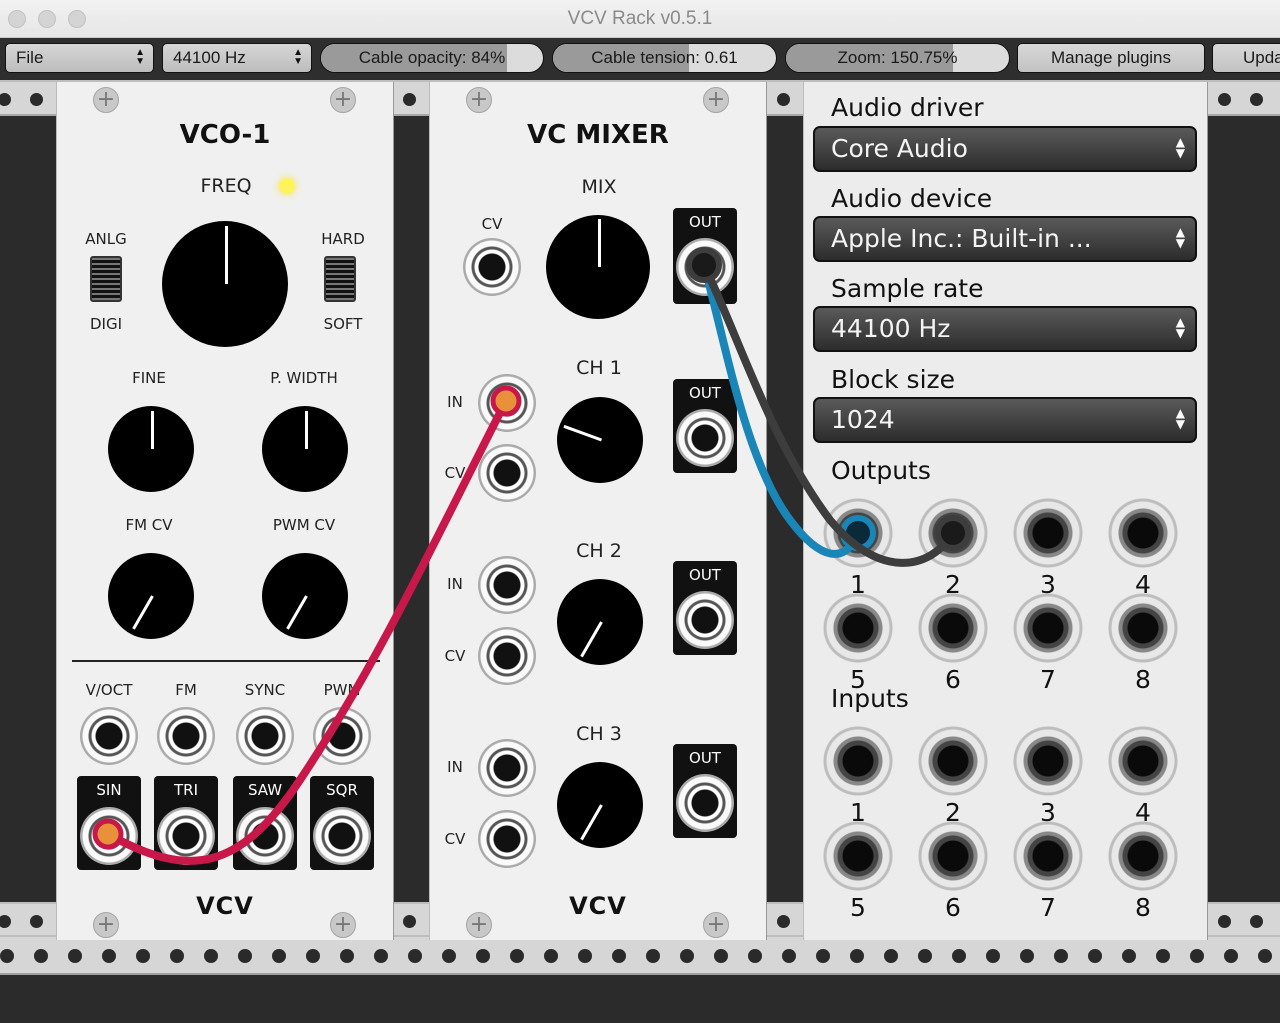 The height and width of the screenshot is (1023, 1280). What do you see at coordinates (600, 622) in the screenshot?
I see `ch2-level-knob` at bounding box center [600, 622].